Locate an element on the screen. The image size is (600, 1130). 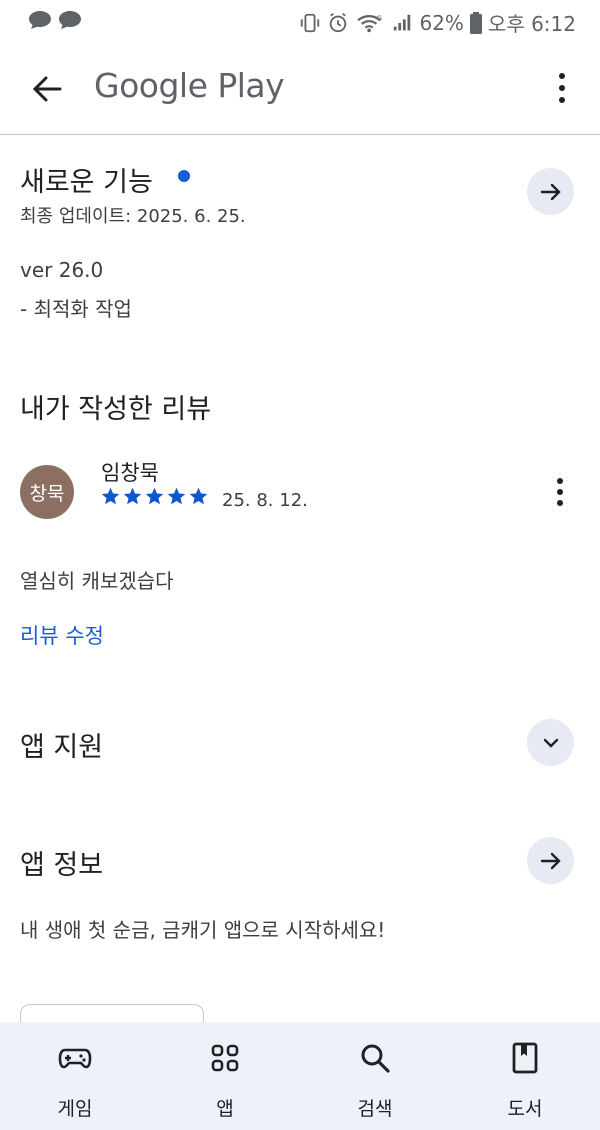
nav-label-books: 도서 is located at coordinates (525, 1109).